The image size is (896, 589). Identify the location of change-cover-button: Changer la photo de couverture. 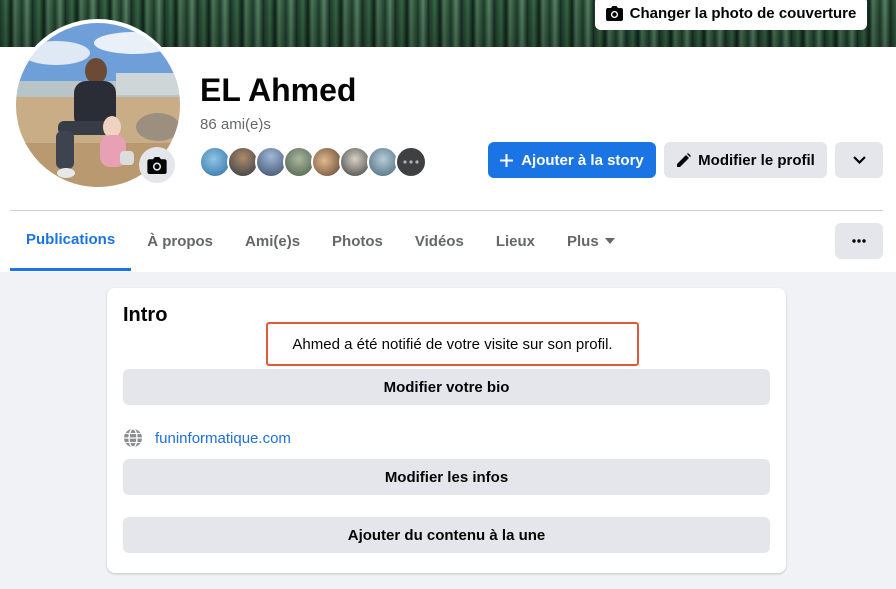
(731, 15).